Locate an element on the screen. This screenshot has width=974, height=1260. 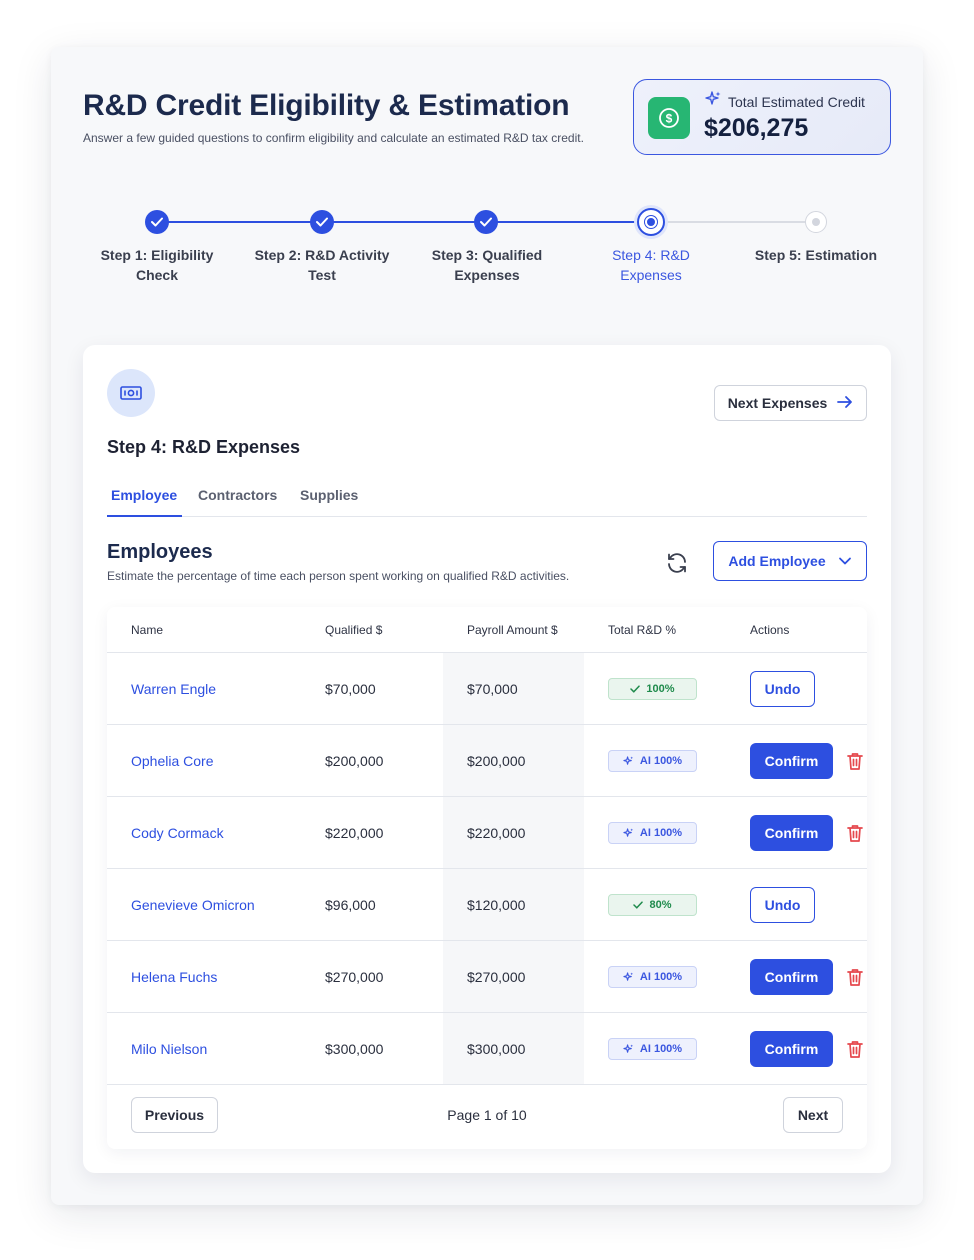
arrow-right-icon is located at coordinates (845, 403).